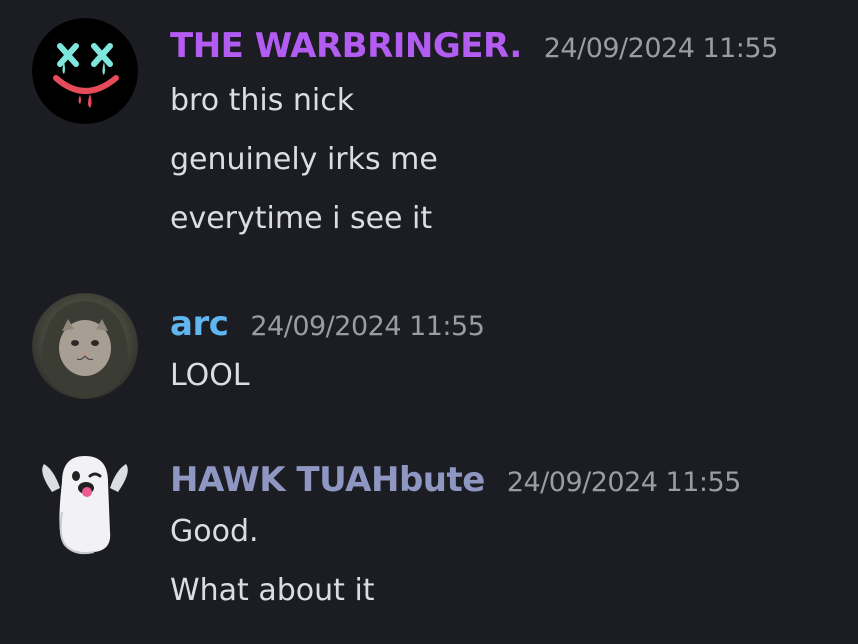 The height and width of the screenshot is (644, 858). Describe the element at coordinates (301, 218) in the screenshot. I see `message-text: everytime i see it` at that location.